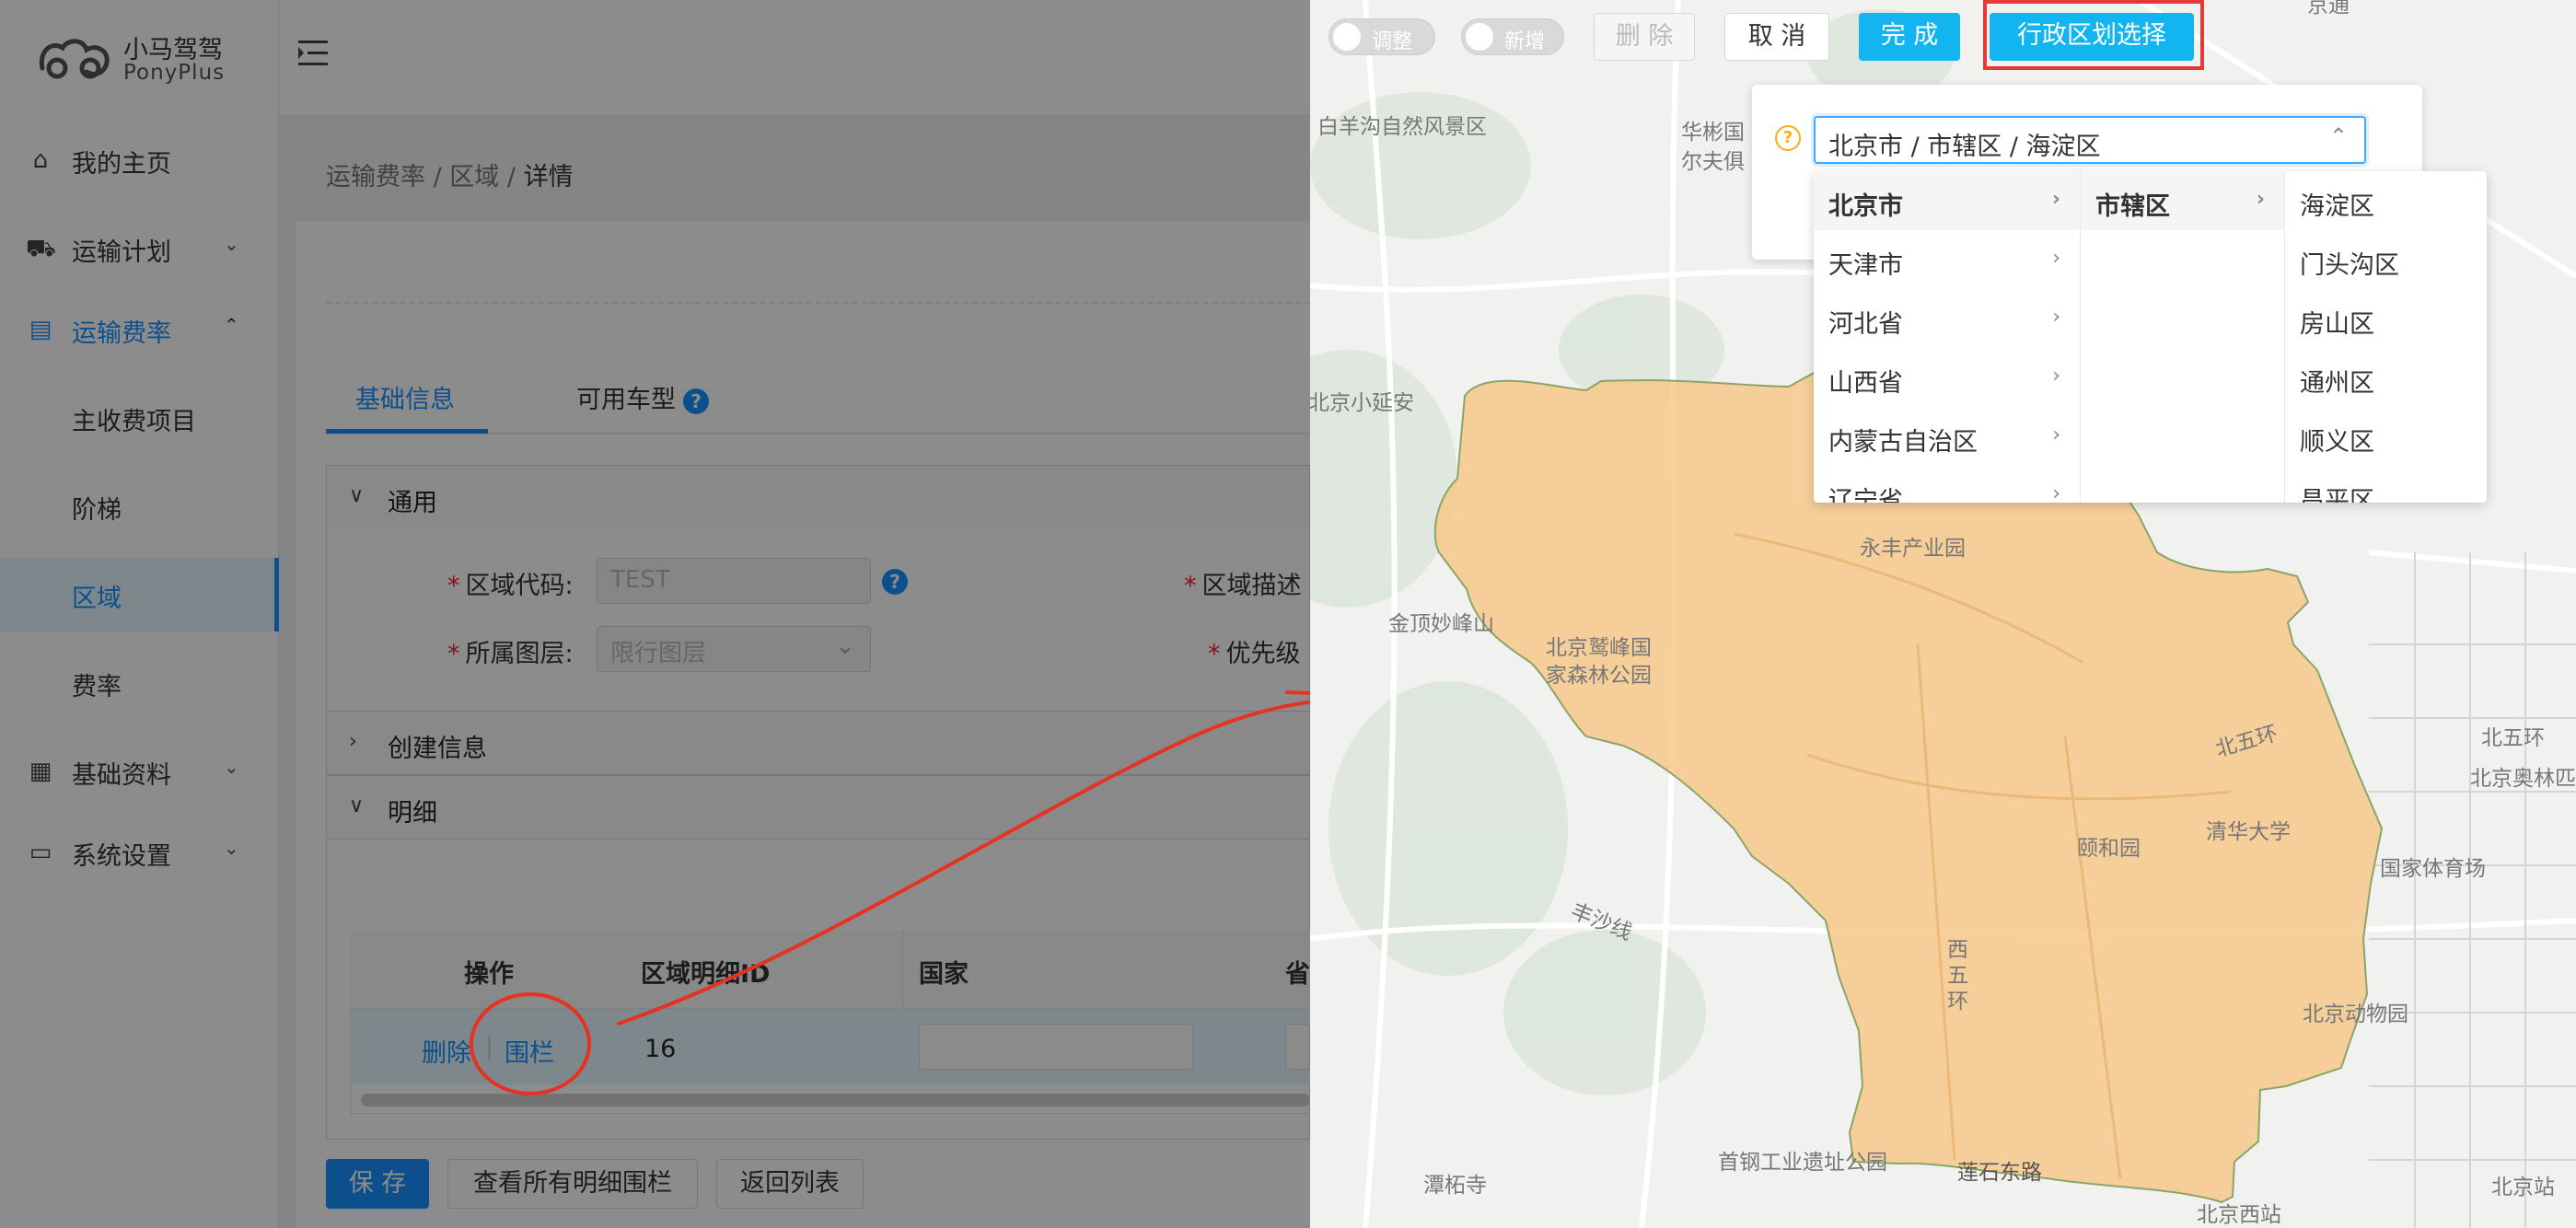  I want to click on cascader-option: 昌平区, so click(2386, 485).